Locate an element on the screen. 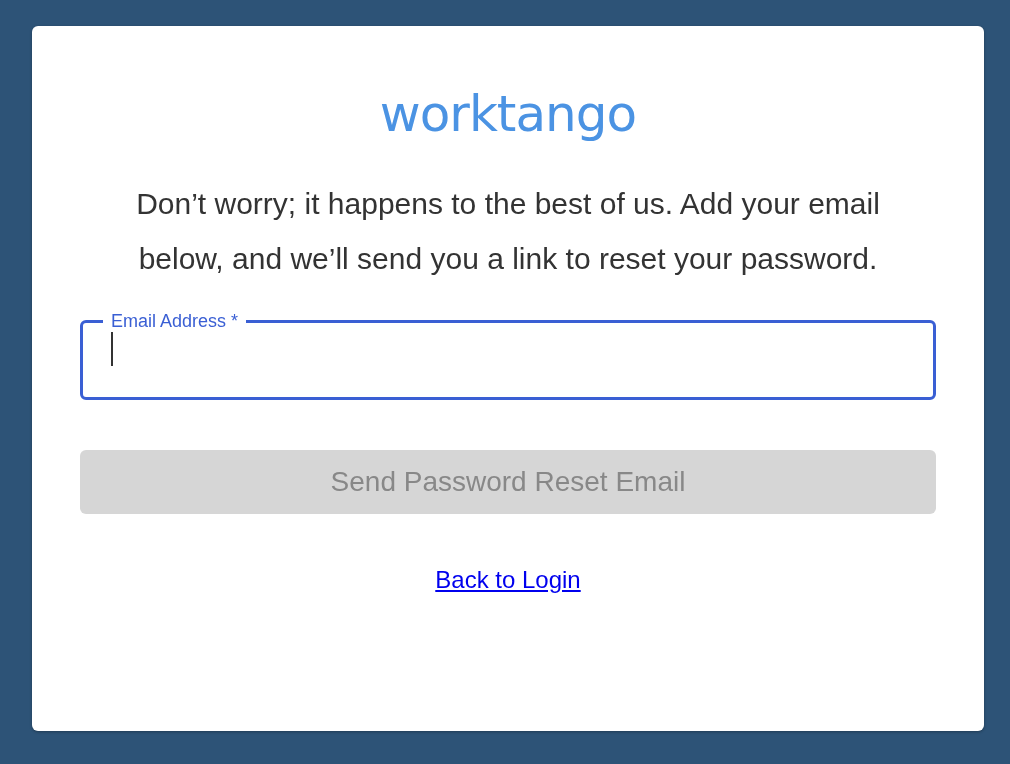 The image size is (1010, 764). field-label: Email Address * is located at coordinates (175, 321).